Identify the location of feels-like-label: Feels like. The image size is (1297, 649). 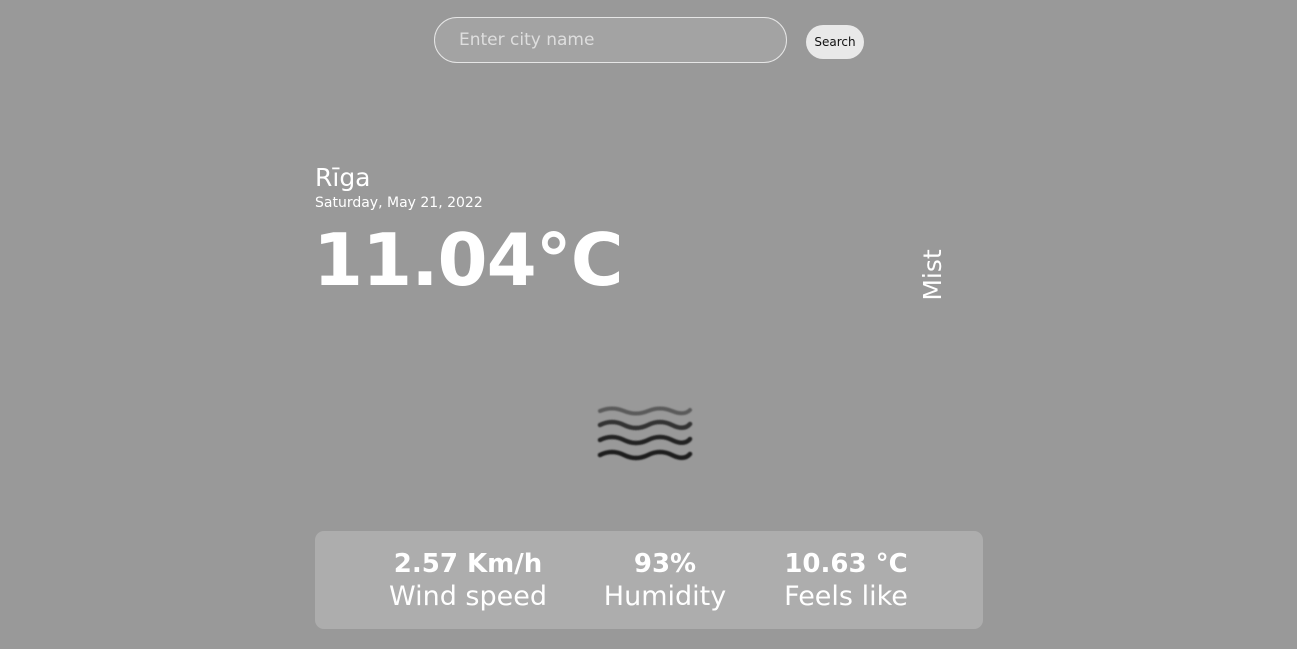
(846, 596).